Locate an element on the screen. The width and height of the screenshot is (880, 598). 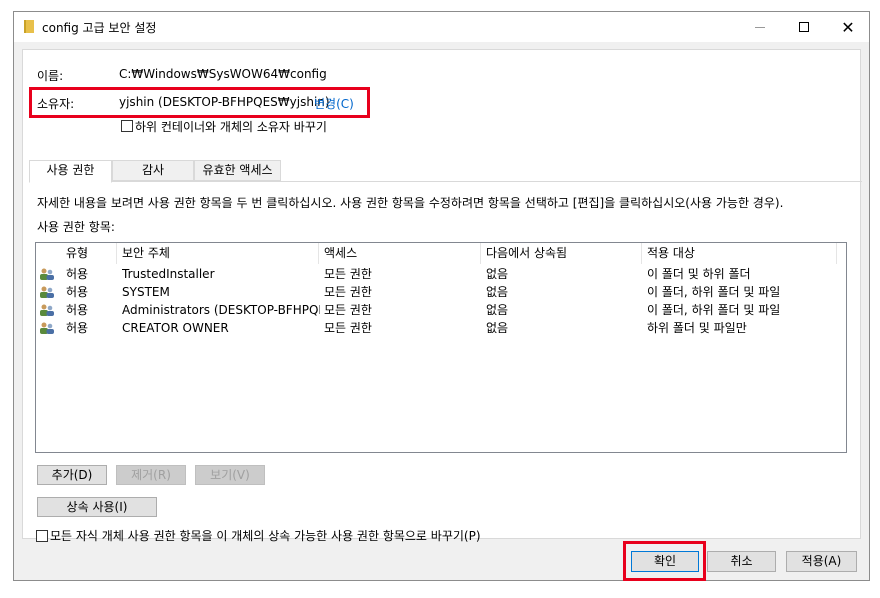
row-applies: 이 폴더 및 하위 폴더 is located at coordinates (699, 274).